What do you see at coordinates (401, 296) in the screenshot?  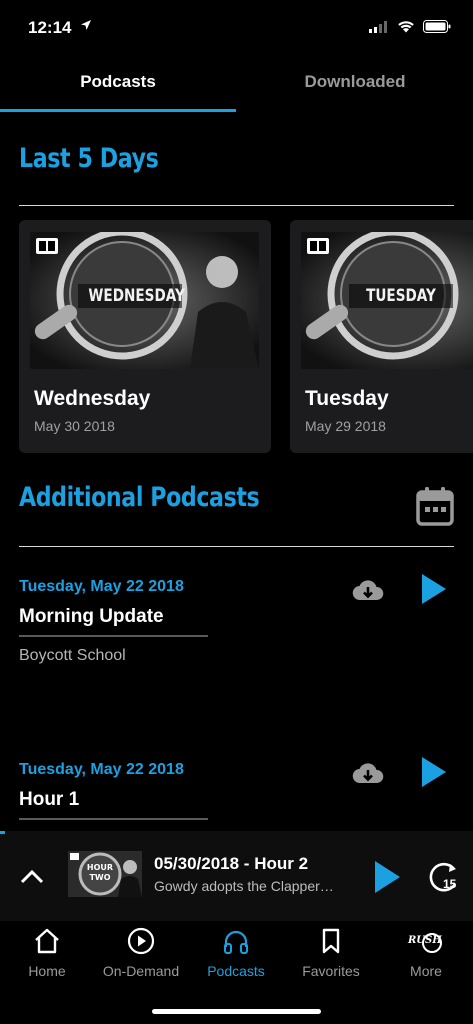 I see `podcast-artwork-label: TUESDAY` at bounding box center [401, 296].